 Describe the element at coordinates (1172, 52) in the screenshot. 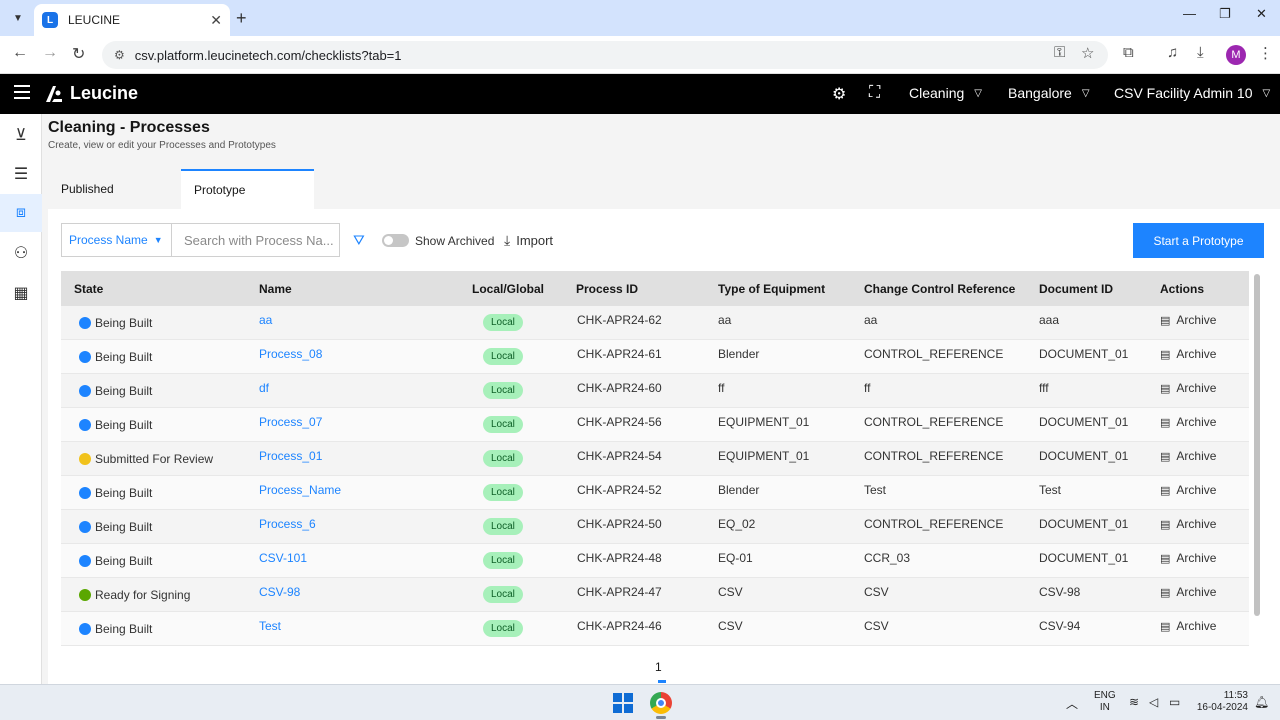

I see `media-control-icon: ♫` at that location.